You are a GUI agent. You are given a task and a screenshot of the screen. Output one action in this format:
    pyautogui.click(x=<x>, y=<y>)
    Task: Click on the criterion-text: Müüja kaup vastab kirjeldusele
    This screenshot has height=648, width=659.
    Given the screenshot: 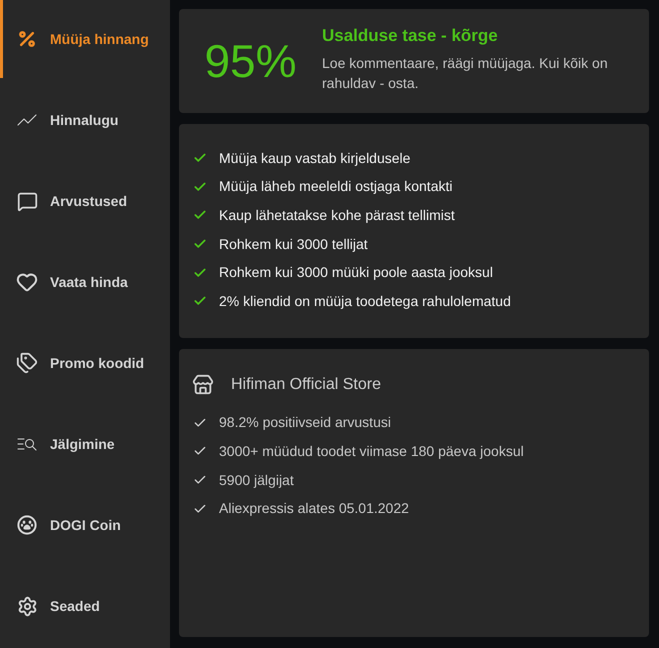 What is the action you would take?
    pyautogui.click(x=314, y=158)
    